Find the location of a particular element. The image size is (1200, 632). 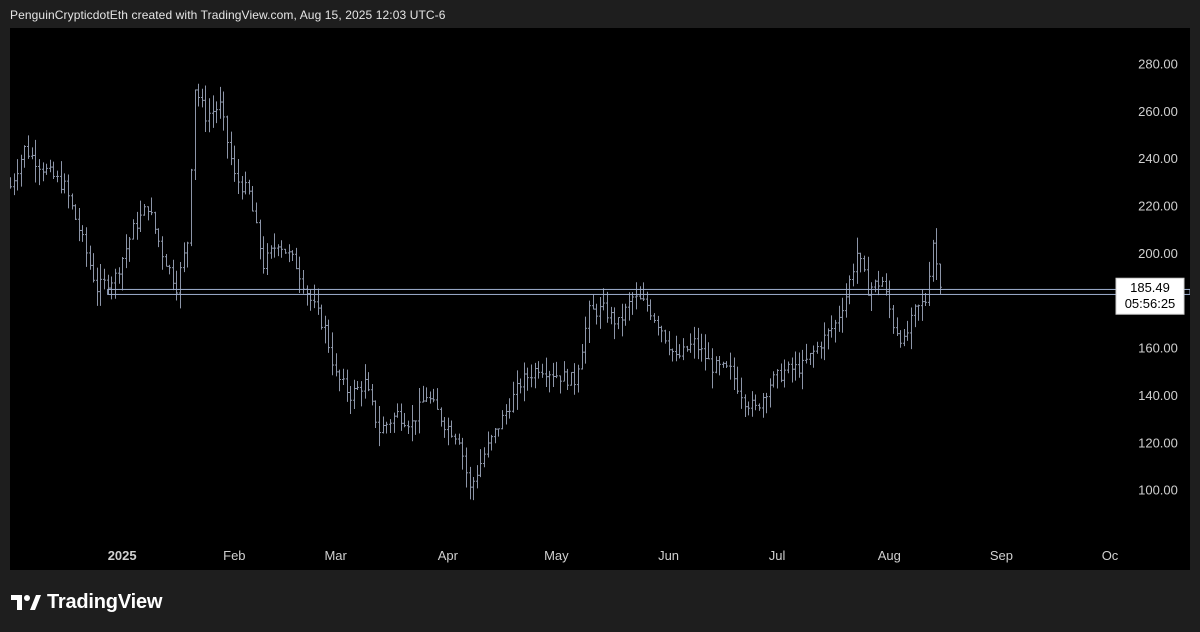

horizontal-level is located at coordinates (648, 291).